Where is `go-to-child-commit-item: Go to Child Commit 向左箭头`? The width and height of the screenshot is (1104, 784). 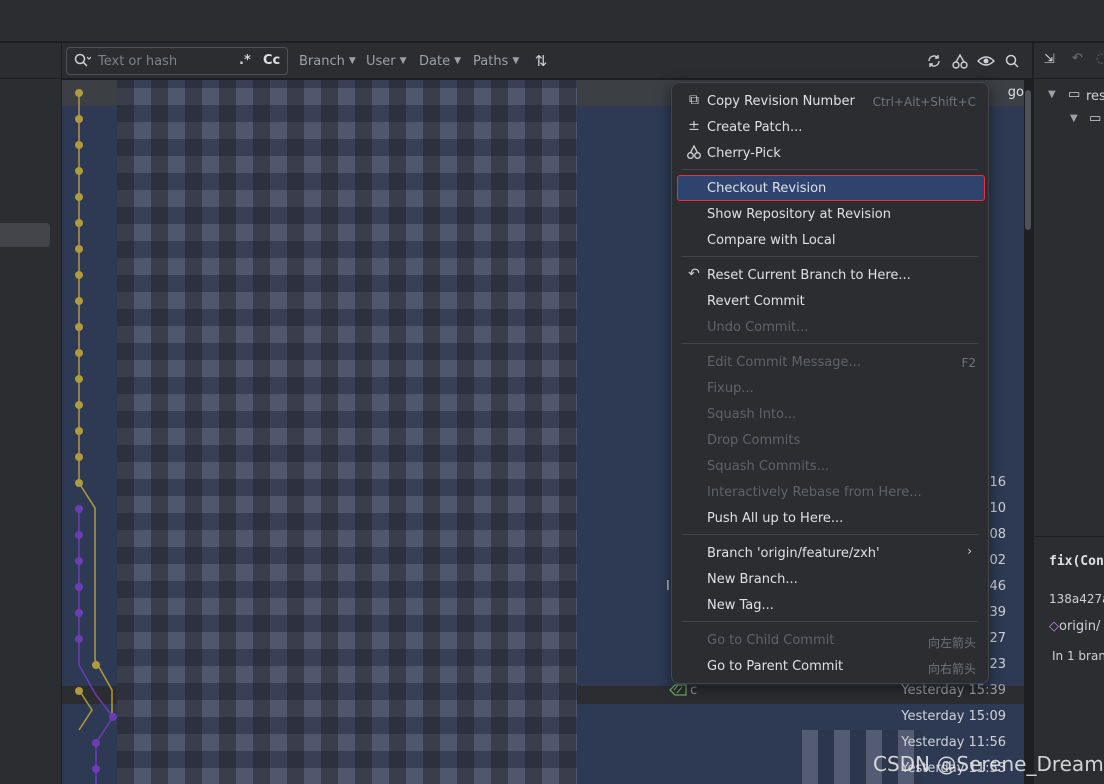
go-to-child-commit-item: Go to Child Commit 向左箭头 is located at coordinates (831, 640).